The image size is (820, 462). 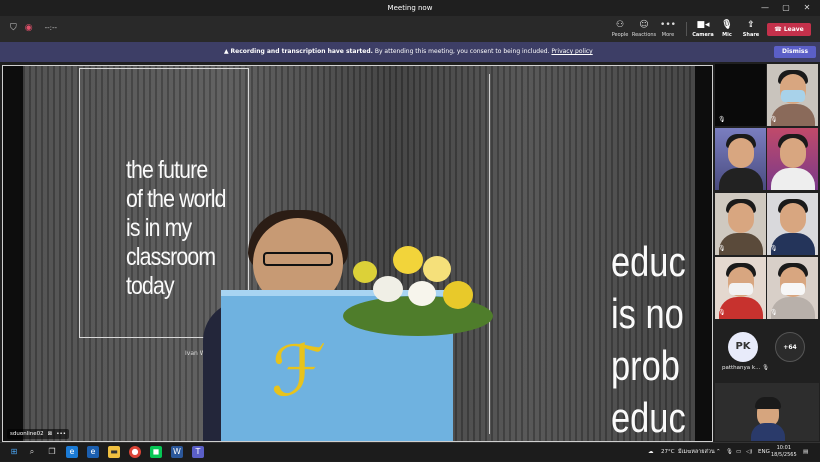 I want to click on window-title-bar: Meeting now, so click(x=410, y=8).